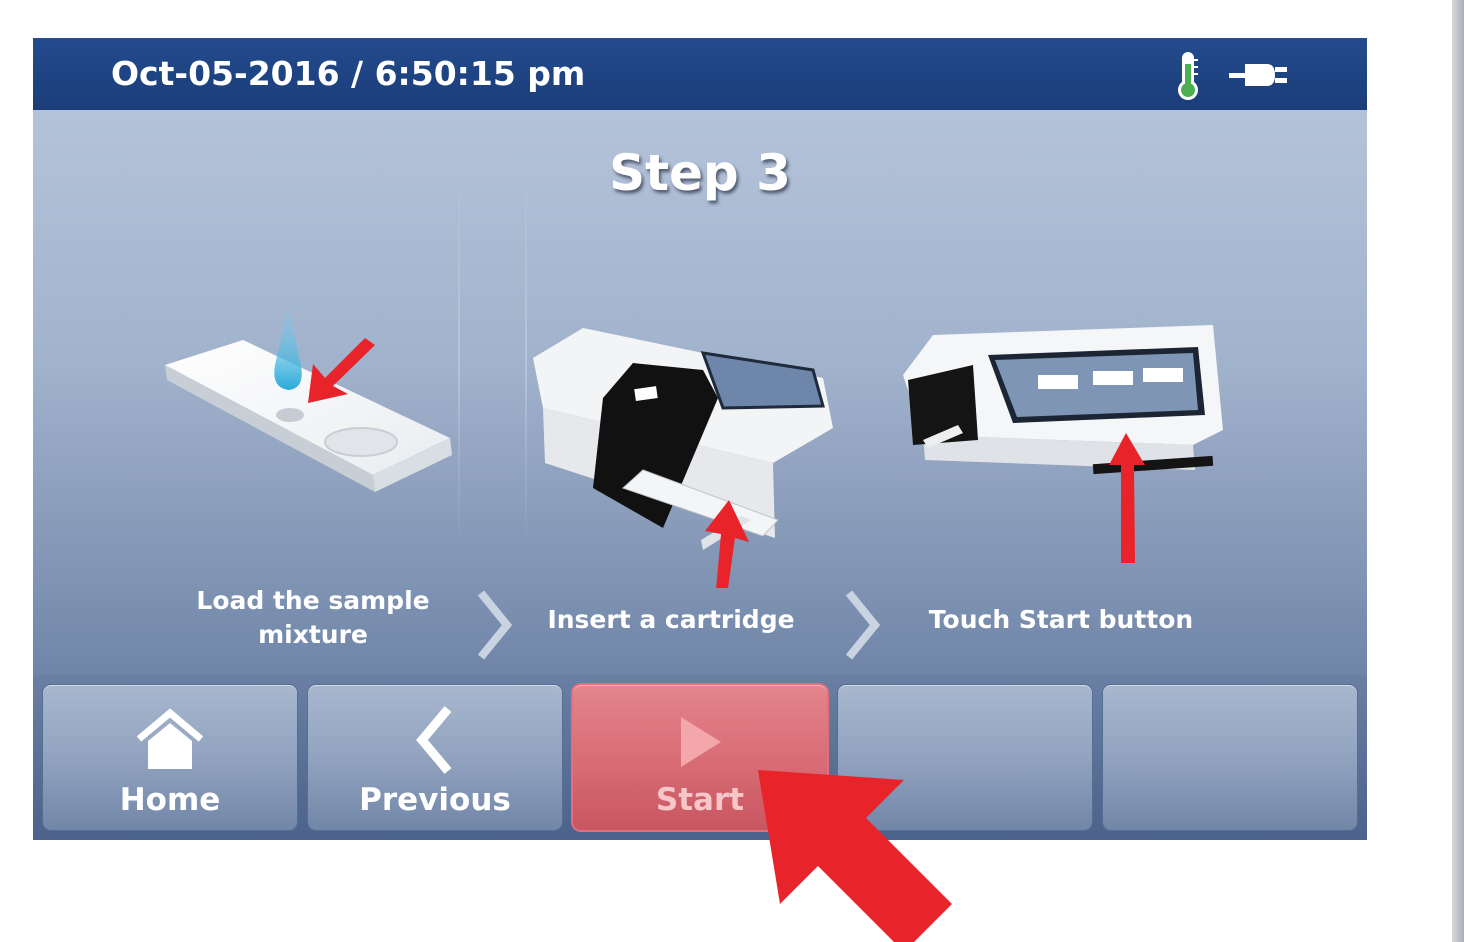 The height and width of the screenshot is (942, 1464). What do you see at coordinates (1063, 444) in the screenshot?
I see `touch-start-illustration` at bounding box center [1063, 444].